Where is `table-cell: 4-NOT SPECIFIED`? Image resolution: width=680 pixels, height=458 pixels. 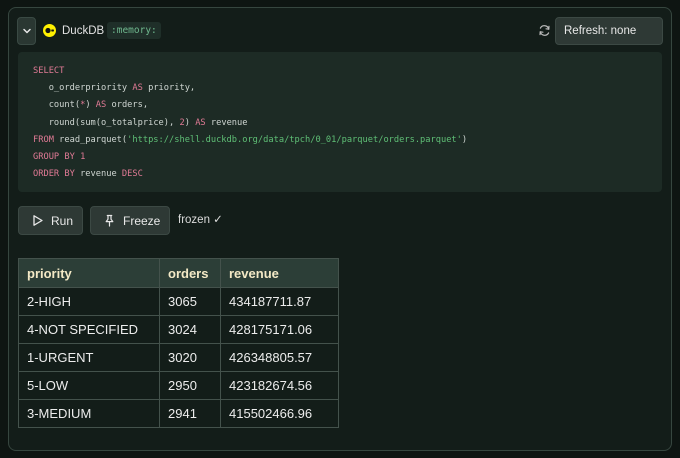
table-cell: 4-NOT SPECIFIED is located at coordinates (89, 329).